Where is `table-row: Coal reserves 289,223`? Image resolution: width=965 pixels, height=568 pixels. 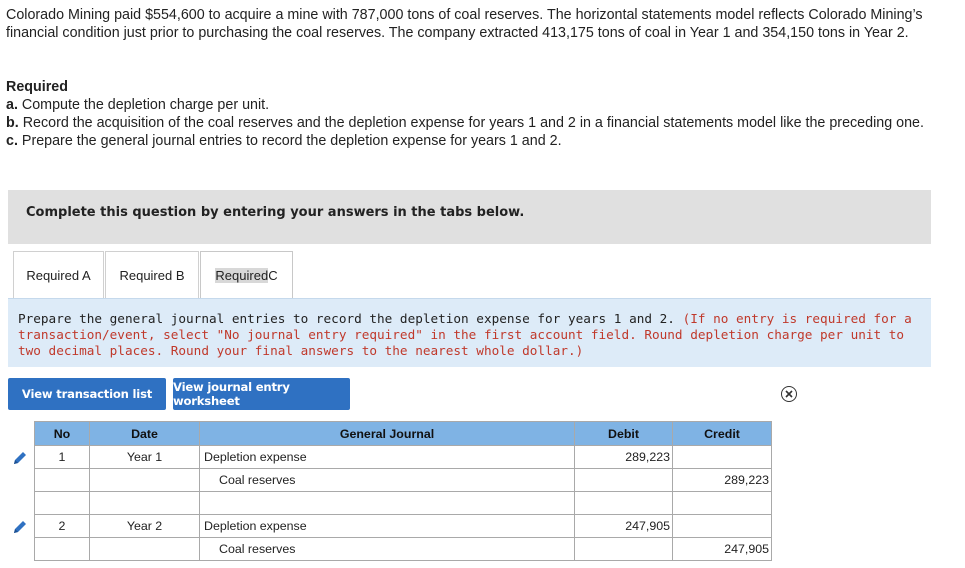 table-row: Coal reserves 289,223 is located at coordinates (403, 480).